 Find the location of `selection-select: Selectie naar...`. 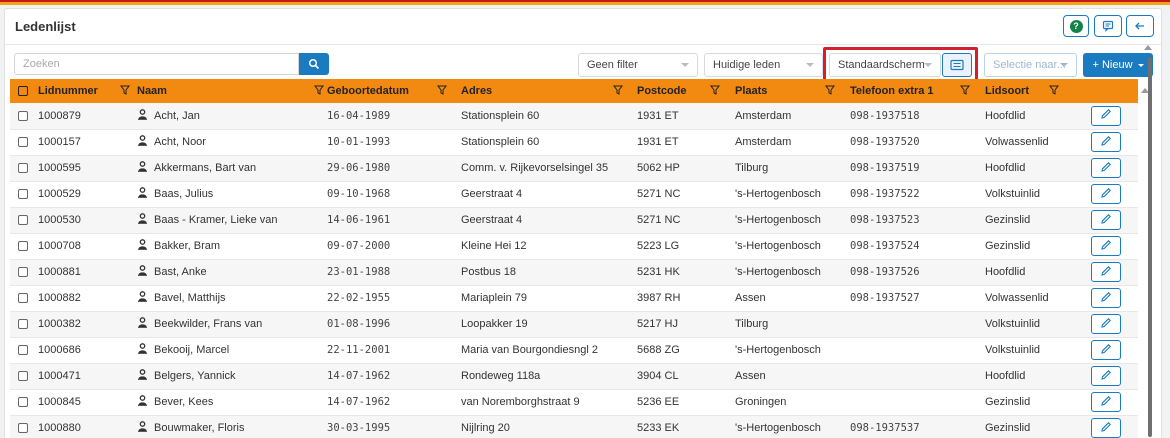

selection-select: Selectie naar... is located at coordinates (1030, 65).